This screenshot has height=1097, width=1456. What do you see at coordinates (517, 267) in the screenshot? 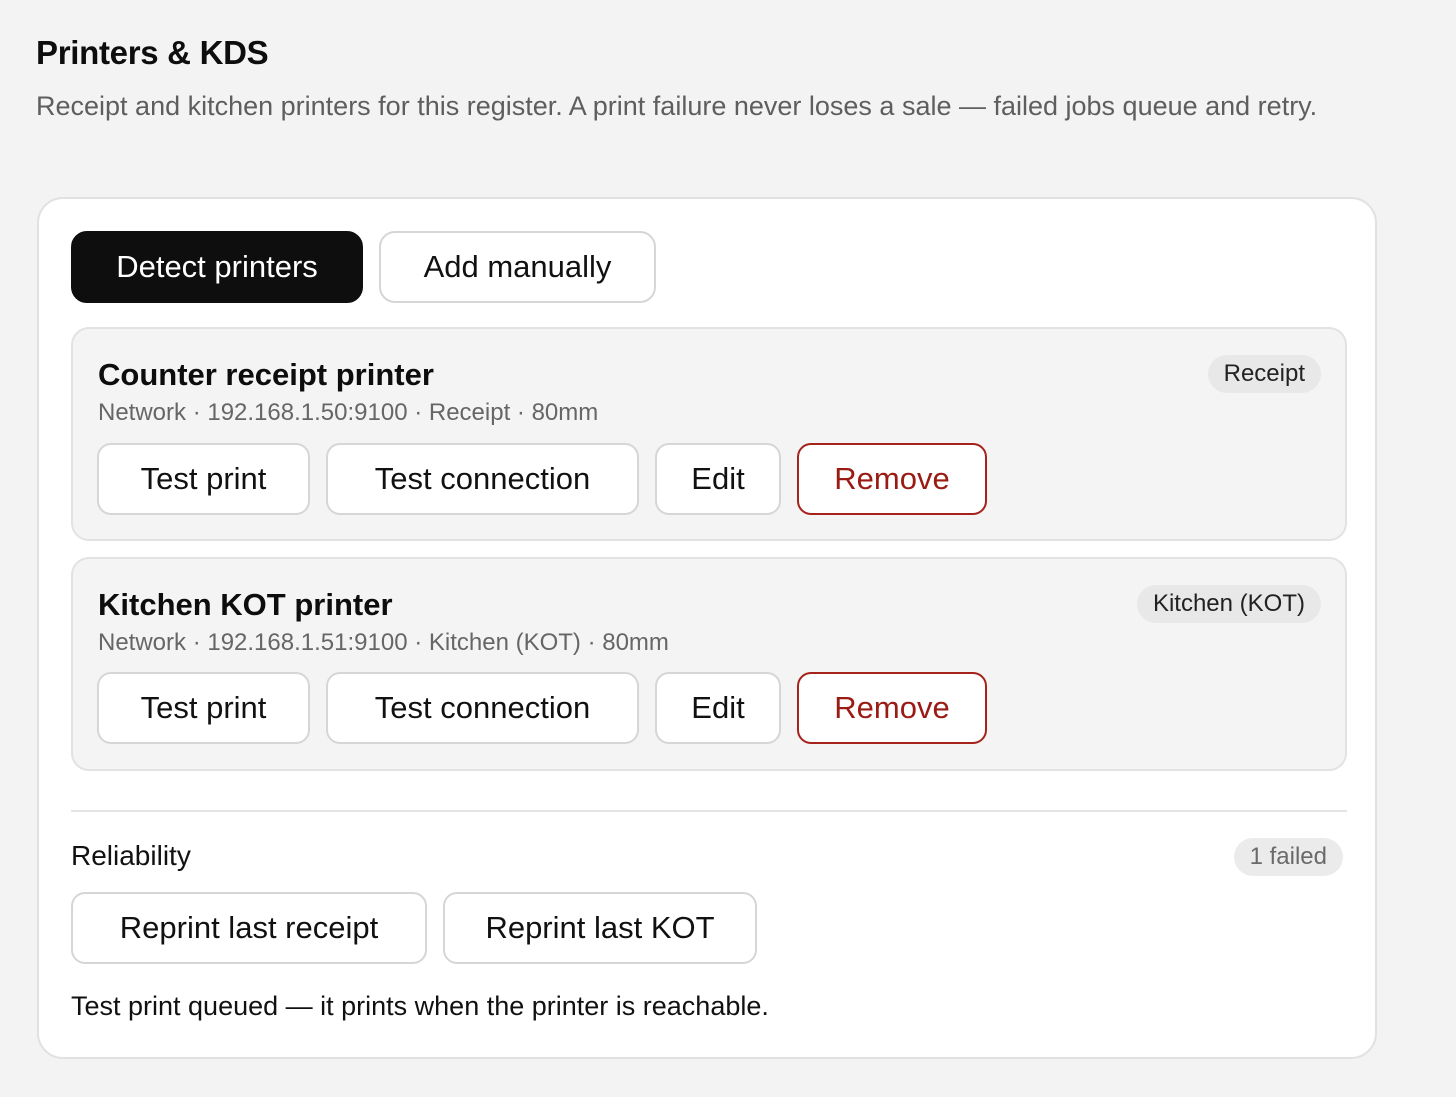
I see `add-manually-button: Add manually` at bounding box center [517, 267].